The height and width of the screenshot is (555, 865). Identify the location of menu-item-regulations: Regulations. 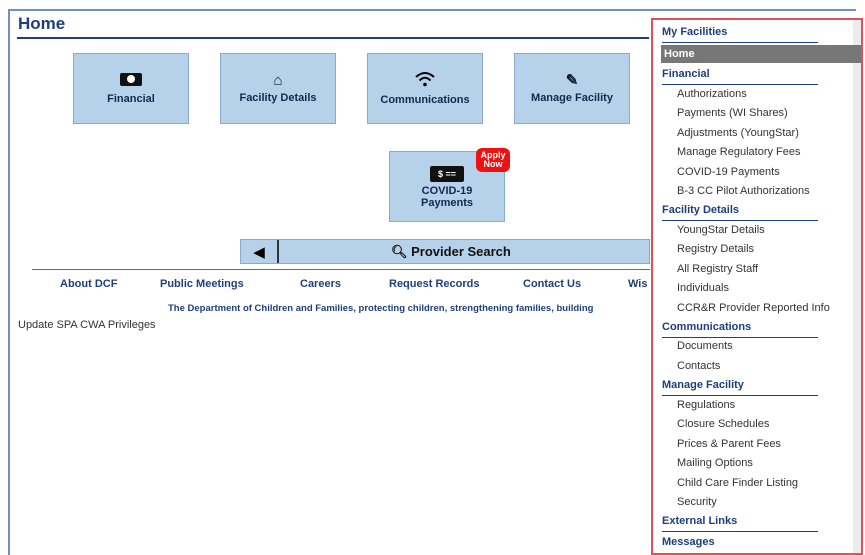
(706, 405).